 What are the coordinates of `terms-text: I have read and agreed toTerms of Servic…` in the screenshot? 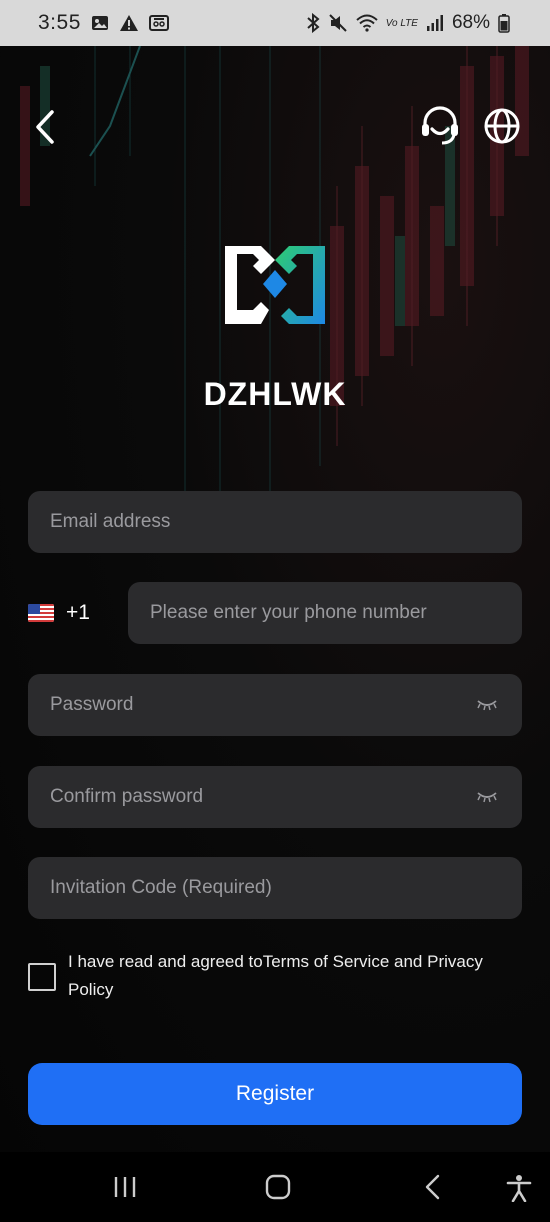 It's located at (295, 976).